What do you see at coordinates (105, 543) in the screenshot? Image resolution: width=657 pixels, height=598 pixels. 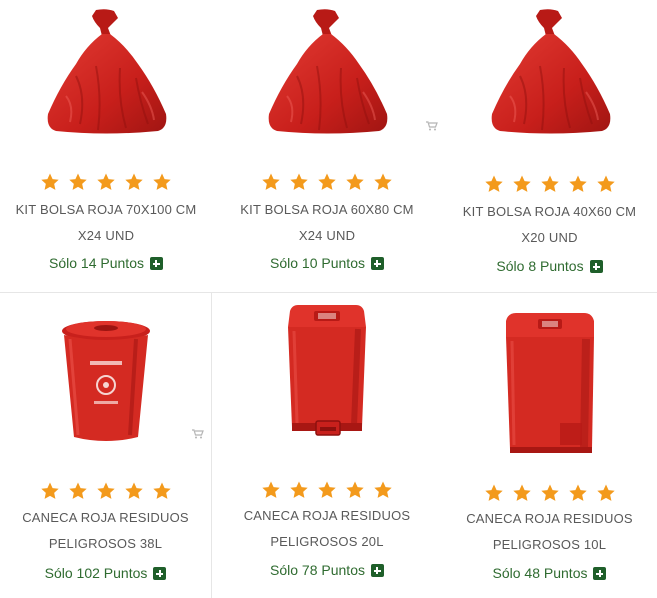 I see `product-title-line: PELIGROSOS 38L` at bounding box center [105, 543].